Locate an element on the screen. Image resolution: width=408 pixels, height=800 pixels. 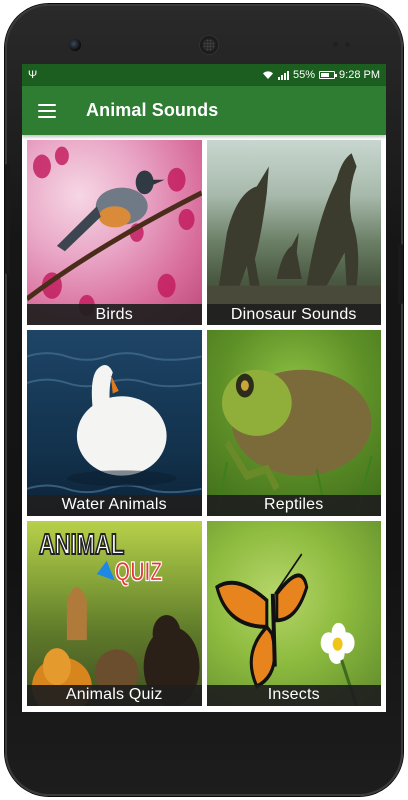
category-card-water-animals: Water Animals is located at coordinates (114, 423).